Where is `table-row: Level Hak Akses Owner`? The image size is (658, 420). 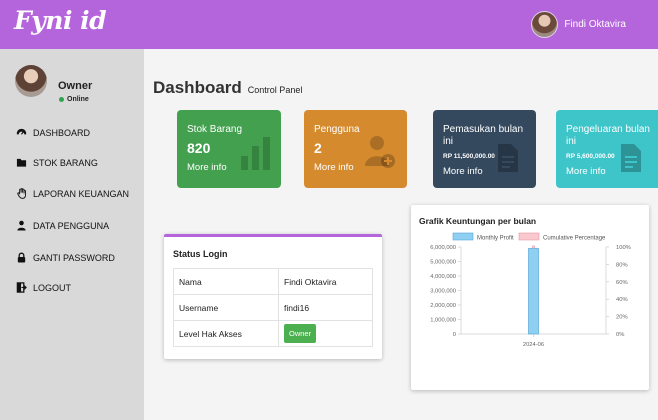
table-row: Level Hak Akses Owner is located at coordinates (273, 333).